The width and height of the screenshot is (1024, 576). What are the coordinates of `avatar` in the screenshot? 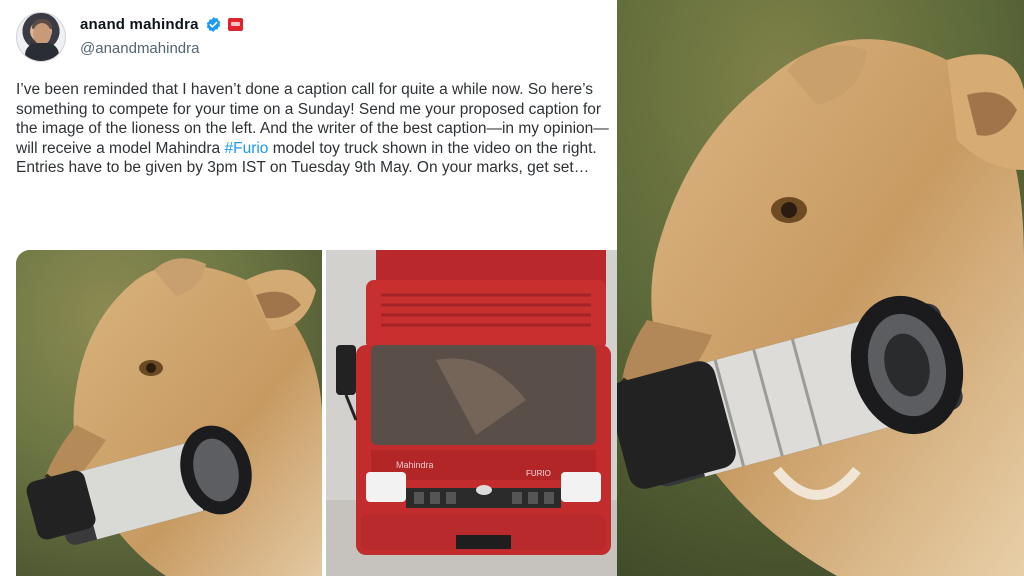 It's located at (41, 37).